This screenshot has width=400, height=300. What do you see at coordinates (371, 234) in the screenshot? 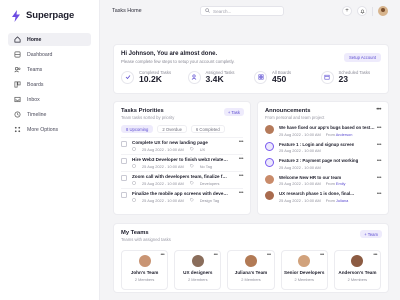
I see `add-team-button: + Team` at bounding box center [371, 234].